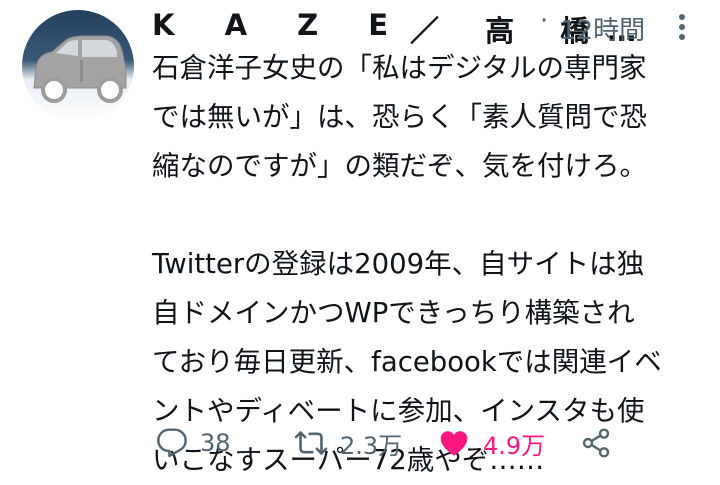  I want to click on retweet-button: 2.3万, so click(348, 443).